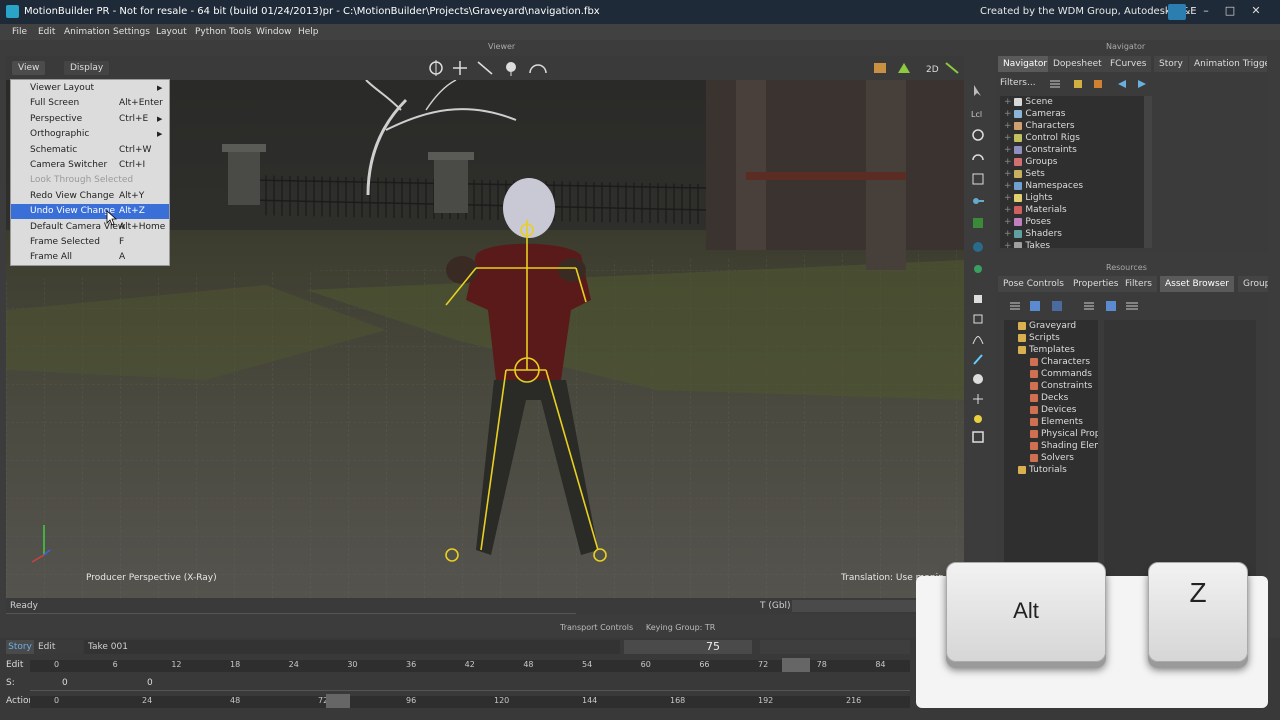 The image size is (1280, 720). Describe the element at coordinates (1027, 222) in the screenshot. I see `scene-tree-item: + Poses` at that location.